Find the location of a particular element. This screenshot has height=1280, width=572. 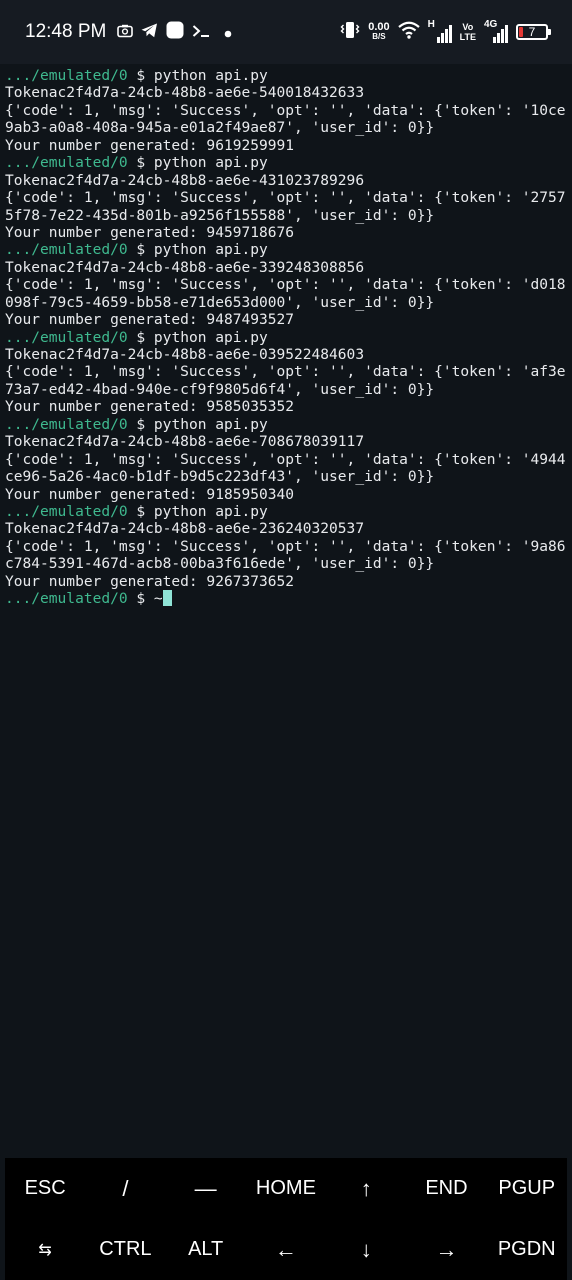

volte-icon: Vo LTE is located at coordinates (468, 32).